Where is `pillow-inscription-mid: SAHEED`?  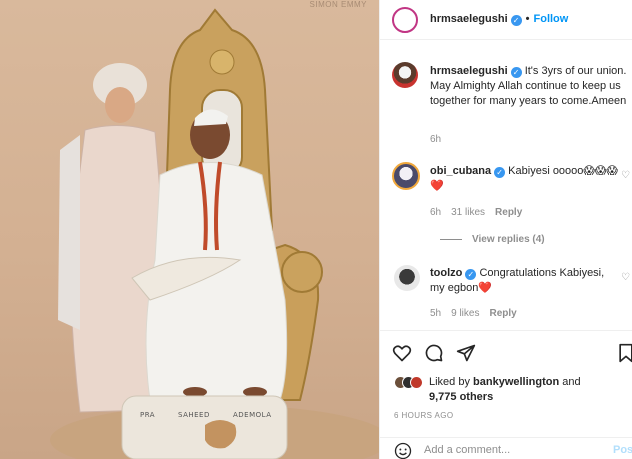
pillow-inscription-mid: SAHEED is located at coordinates (194, 415).